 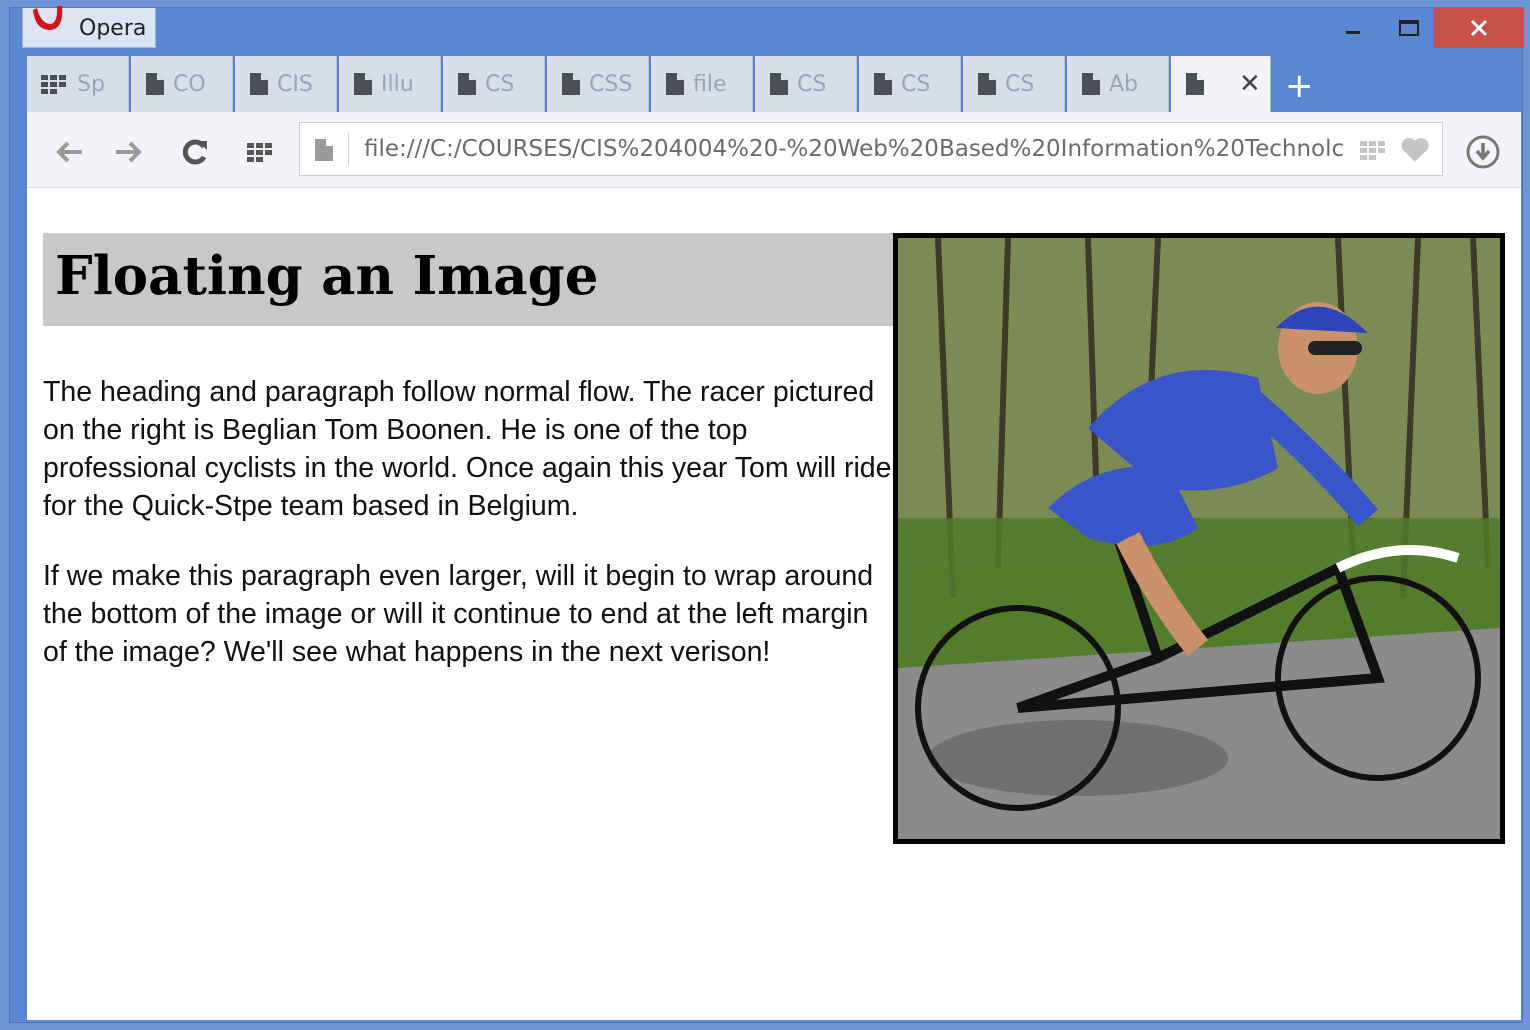 I want to click on tab-label: Ab, so click(x=1124, y=84).